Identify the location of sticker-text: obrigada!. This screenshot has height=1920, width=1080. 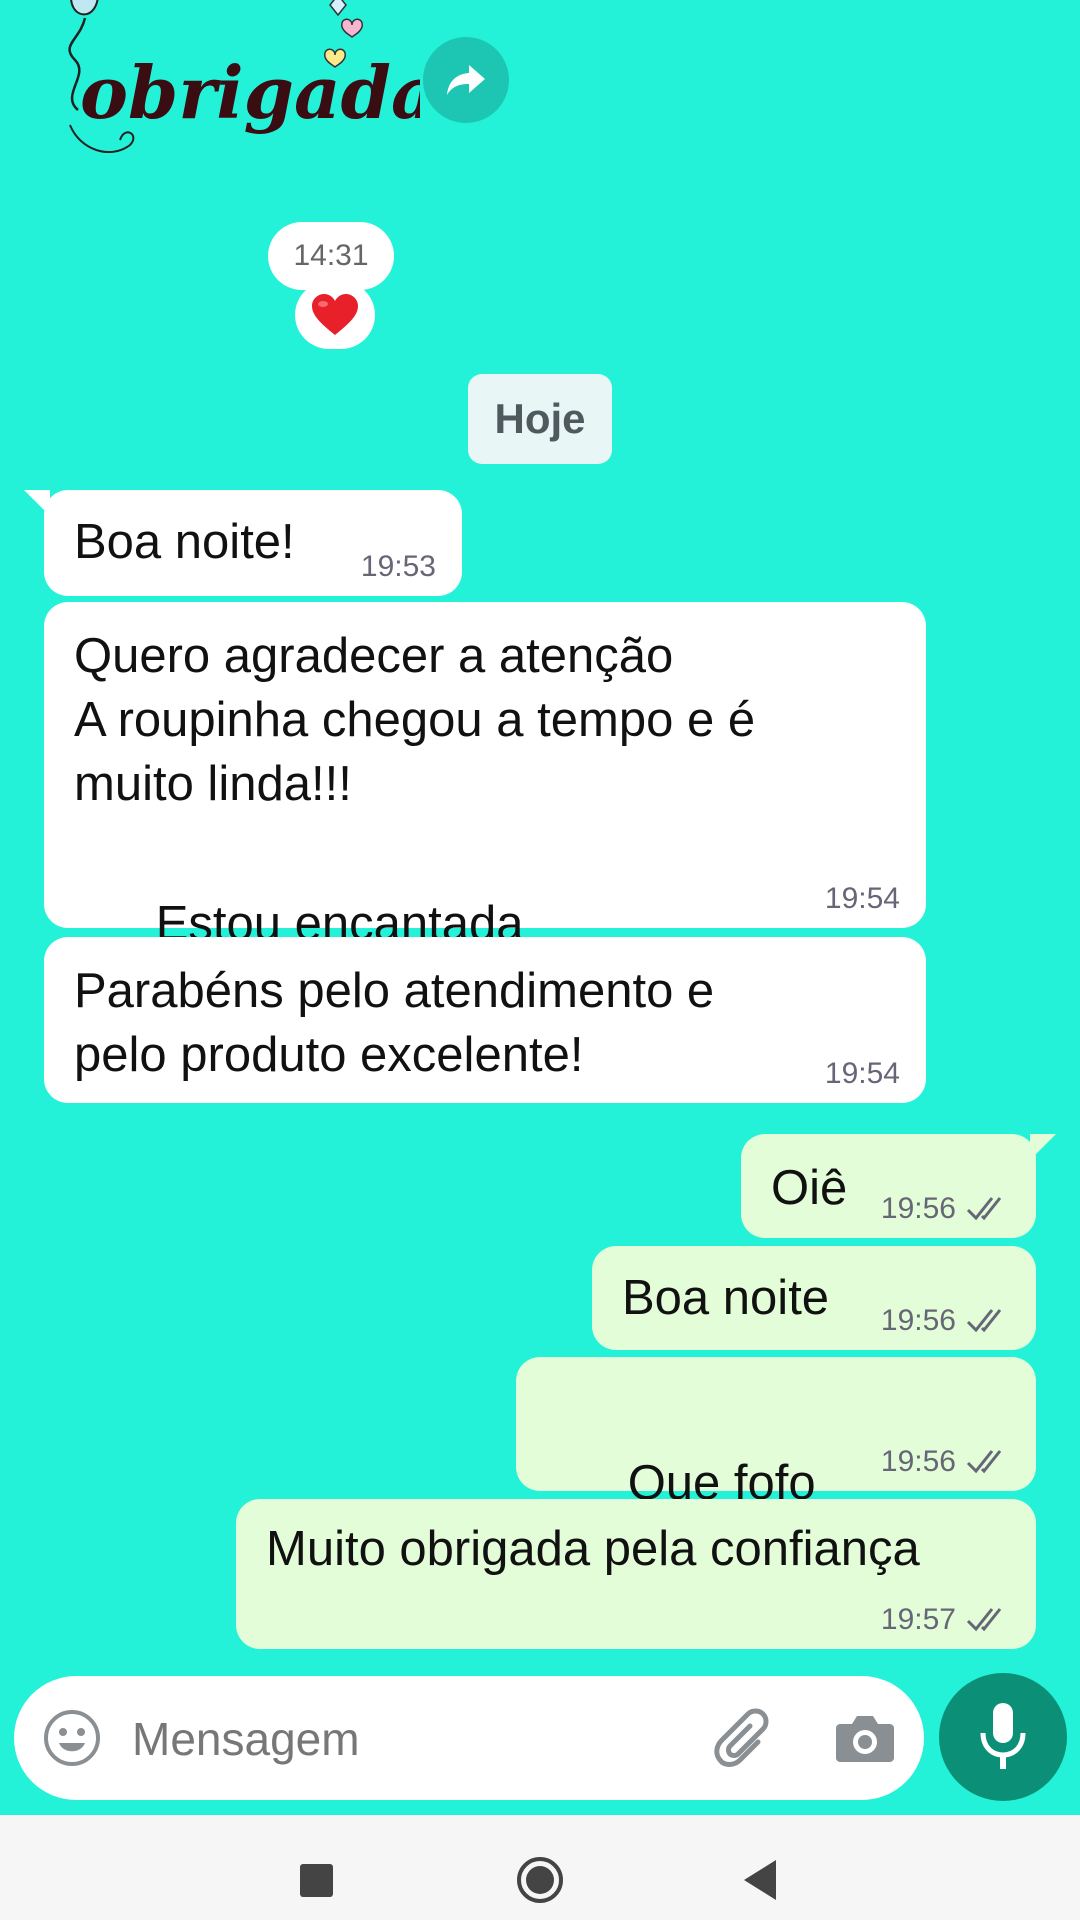
(250, 92).